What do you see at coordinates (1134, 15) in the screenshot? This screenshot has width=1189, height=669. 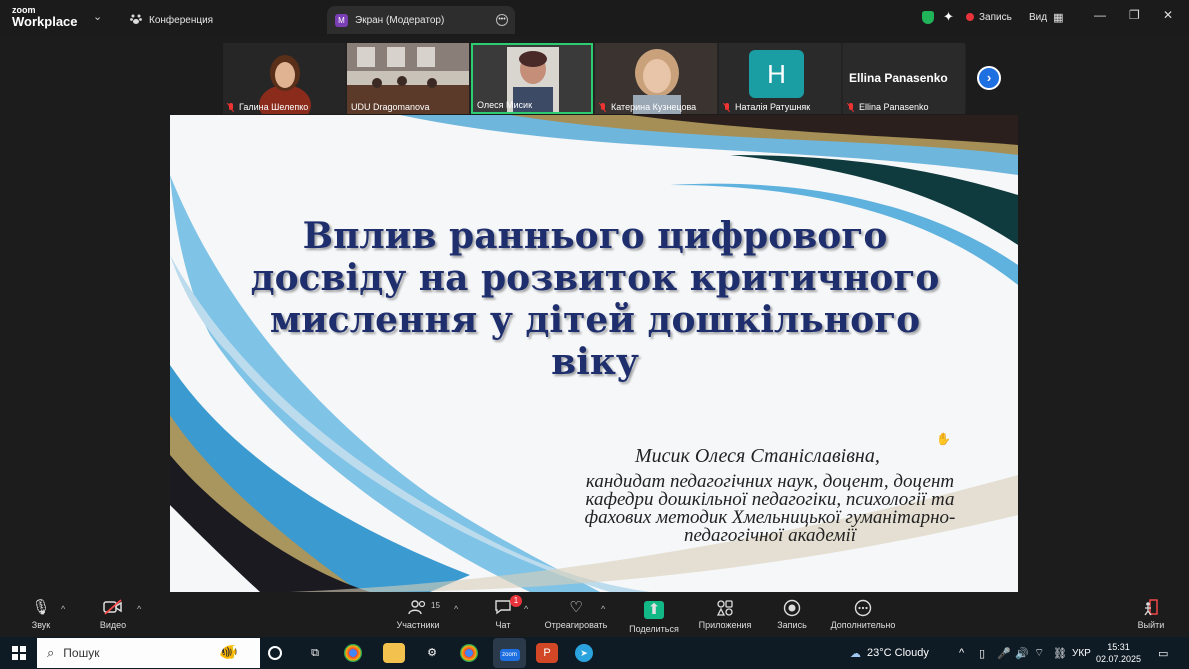 I see `restore-icon: ❐` at bounding box center [1134, 15].